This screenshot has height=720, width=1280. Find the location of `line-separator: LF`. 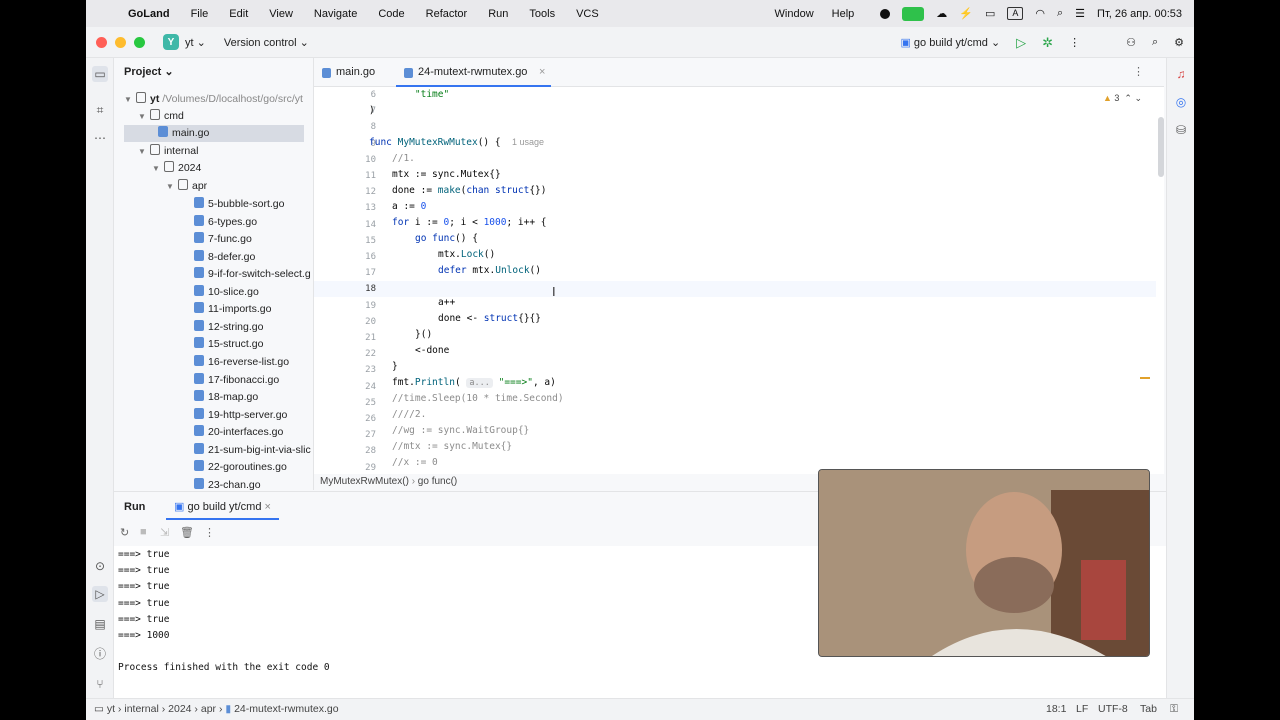

line-separator: LF is located at coordinates (1082, 709).